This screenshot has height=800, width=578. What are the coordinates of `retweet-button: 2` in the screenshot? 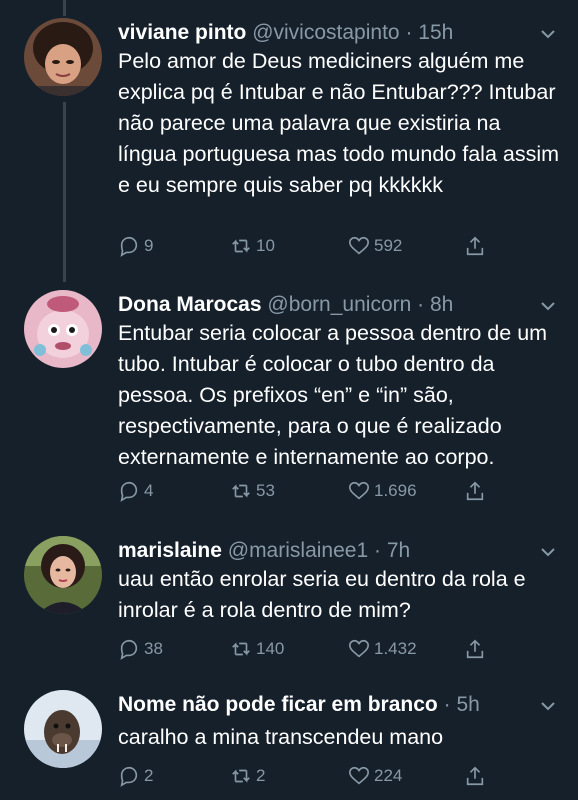 It's located at (247, 776).